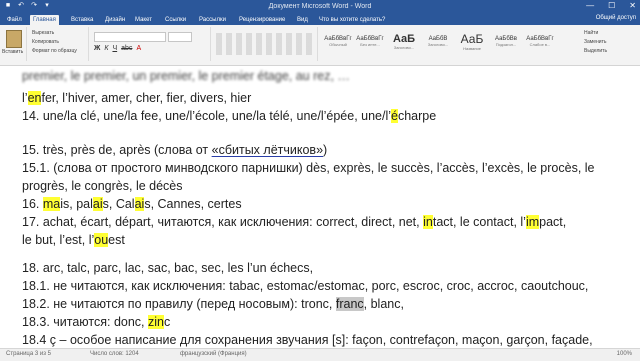 This screenshot has height=361, width=640. I want to click on doc-line-8: le but, l’est, l’ouest, so click(73, 240).